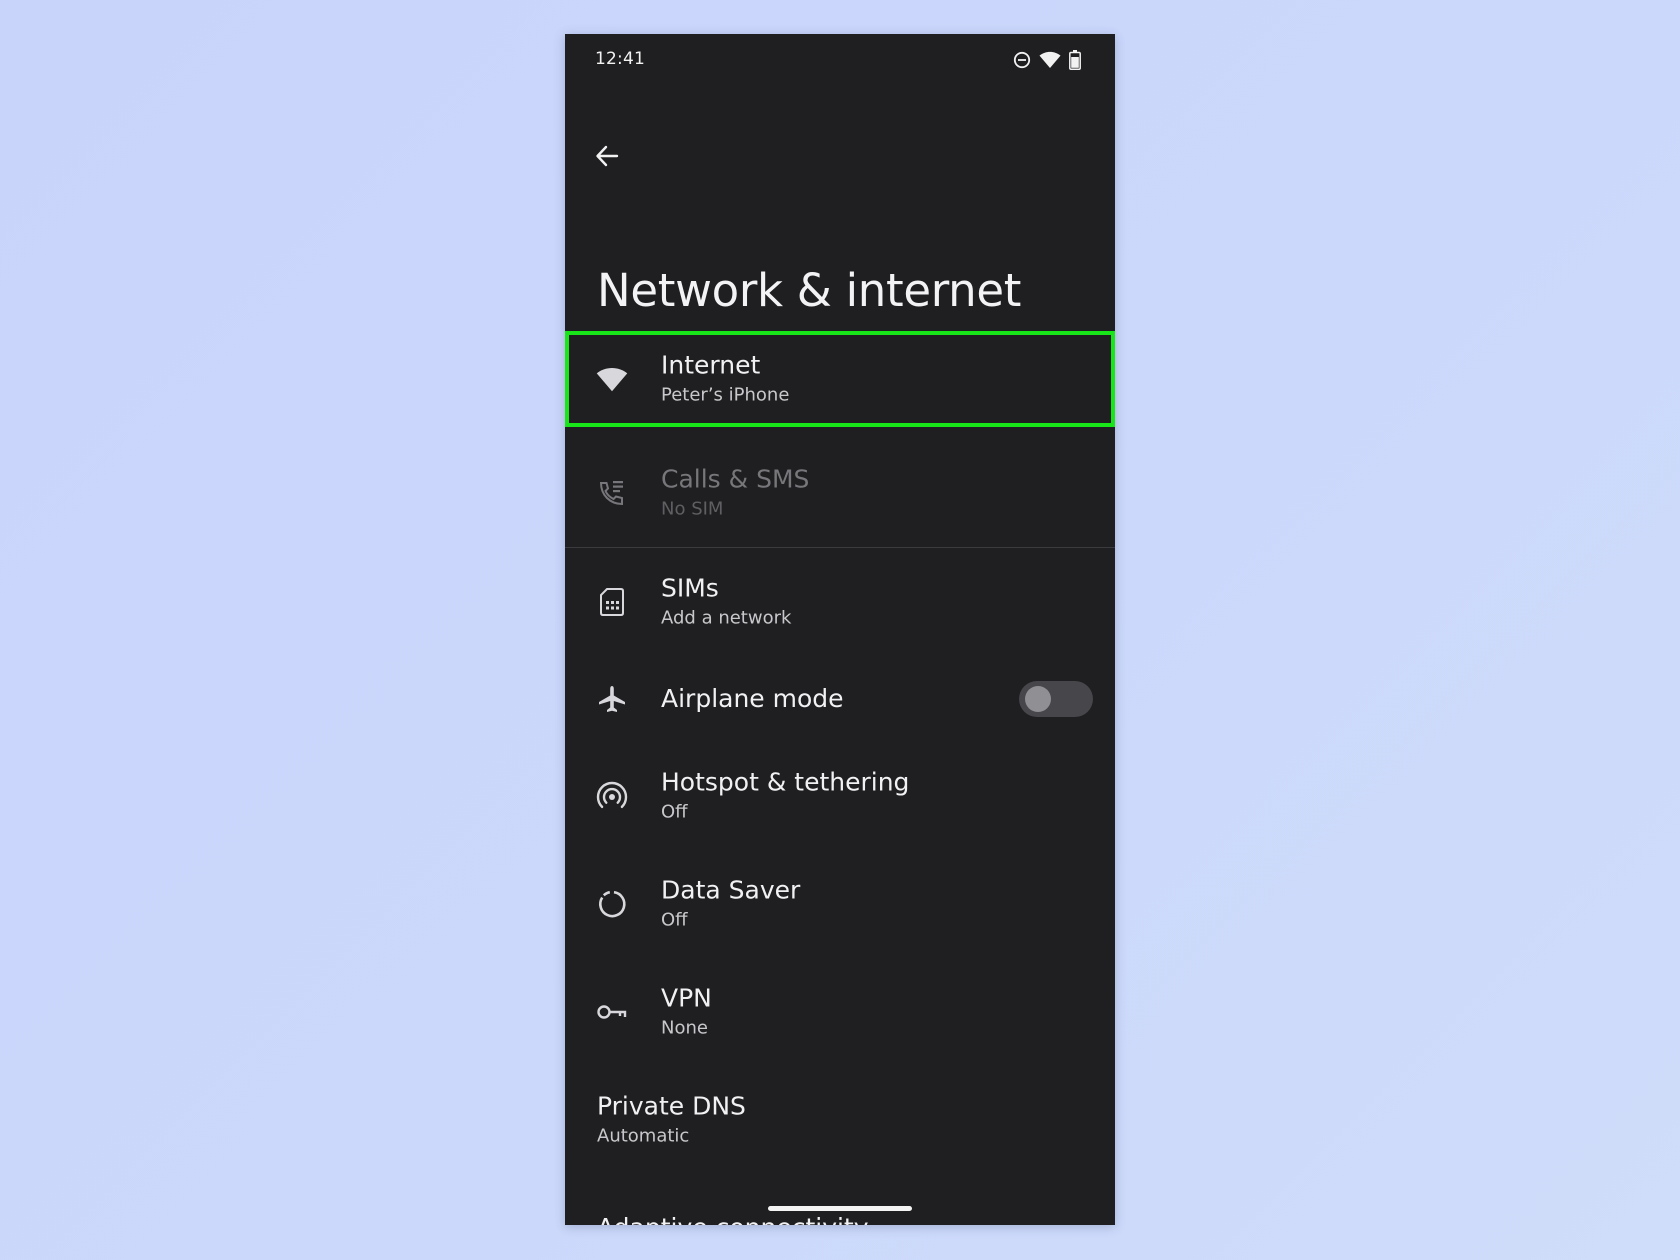 The width and height of the screenshot is (1680, 1260). I want to click on adaptive-connectivity-item: Adaptive connectivity, so click(840, 1199).